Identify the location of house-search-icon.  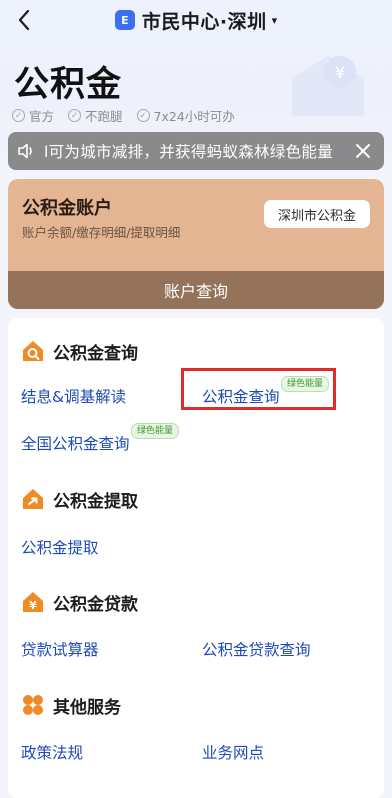
(33, 351).